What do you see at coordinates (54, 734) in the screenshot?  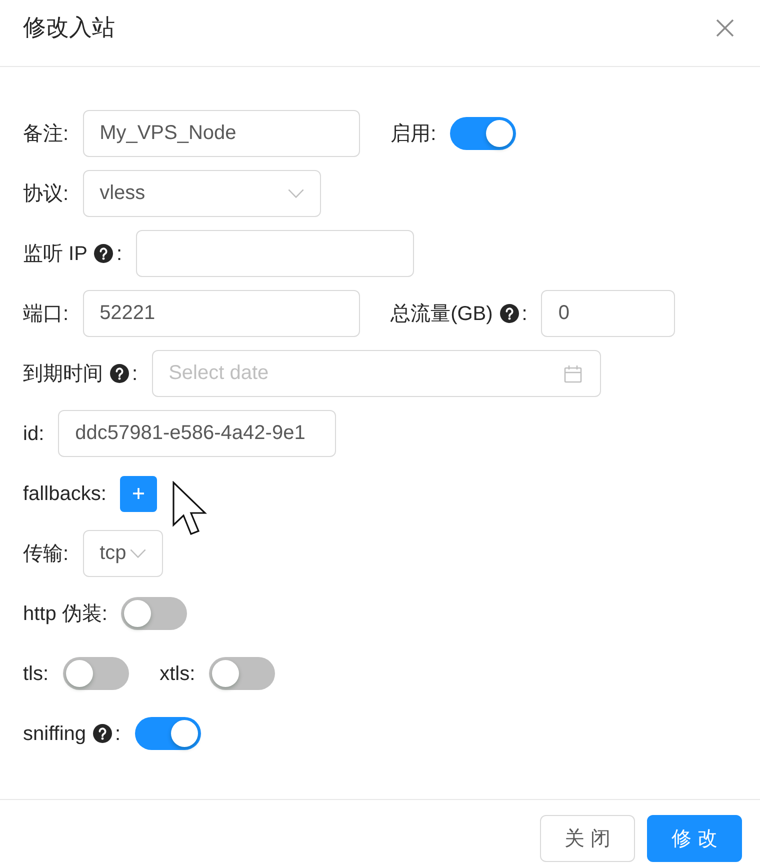 I see `field-label: sniffing` at bounding box center [54, 734].